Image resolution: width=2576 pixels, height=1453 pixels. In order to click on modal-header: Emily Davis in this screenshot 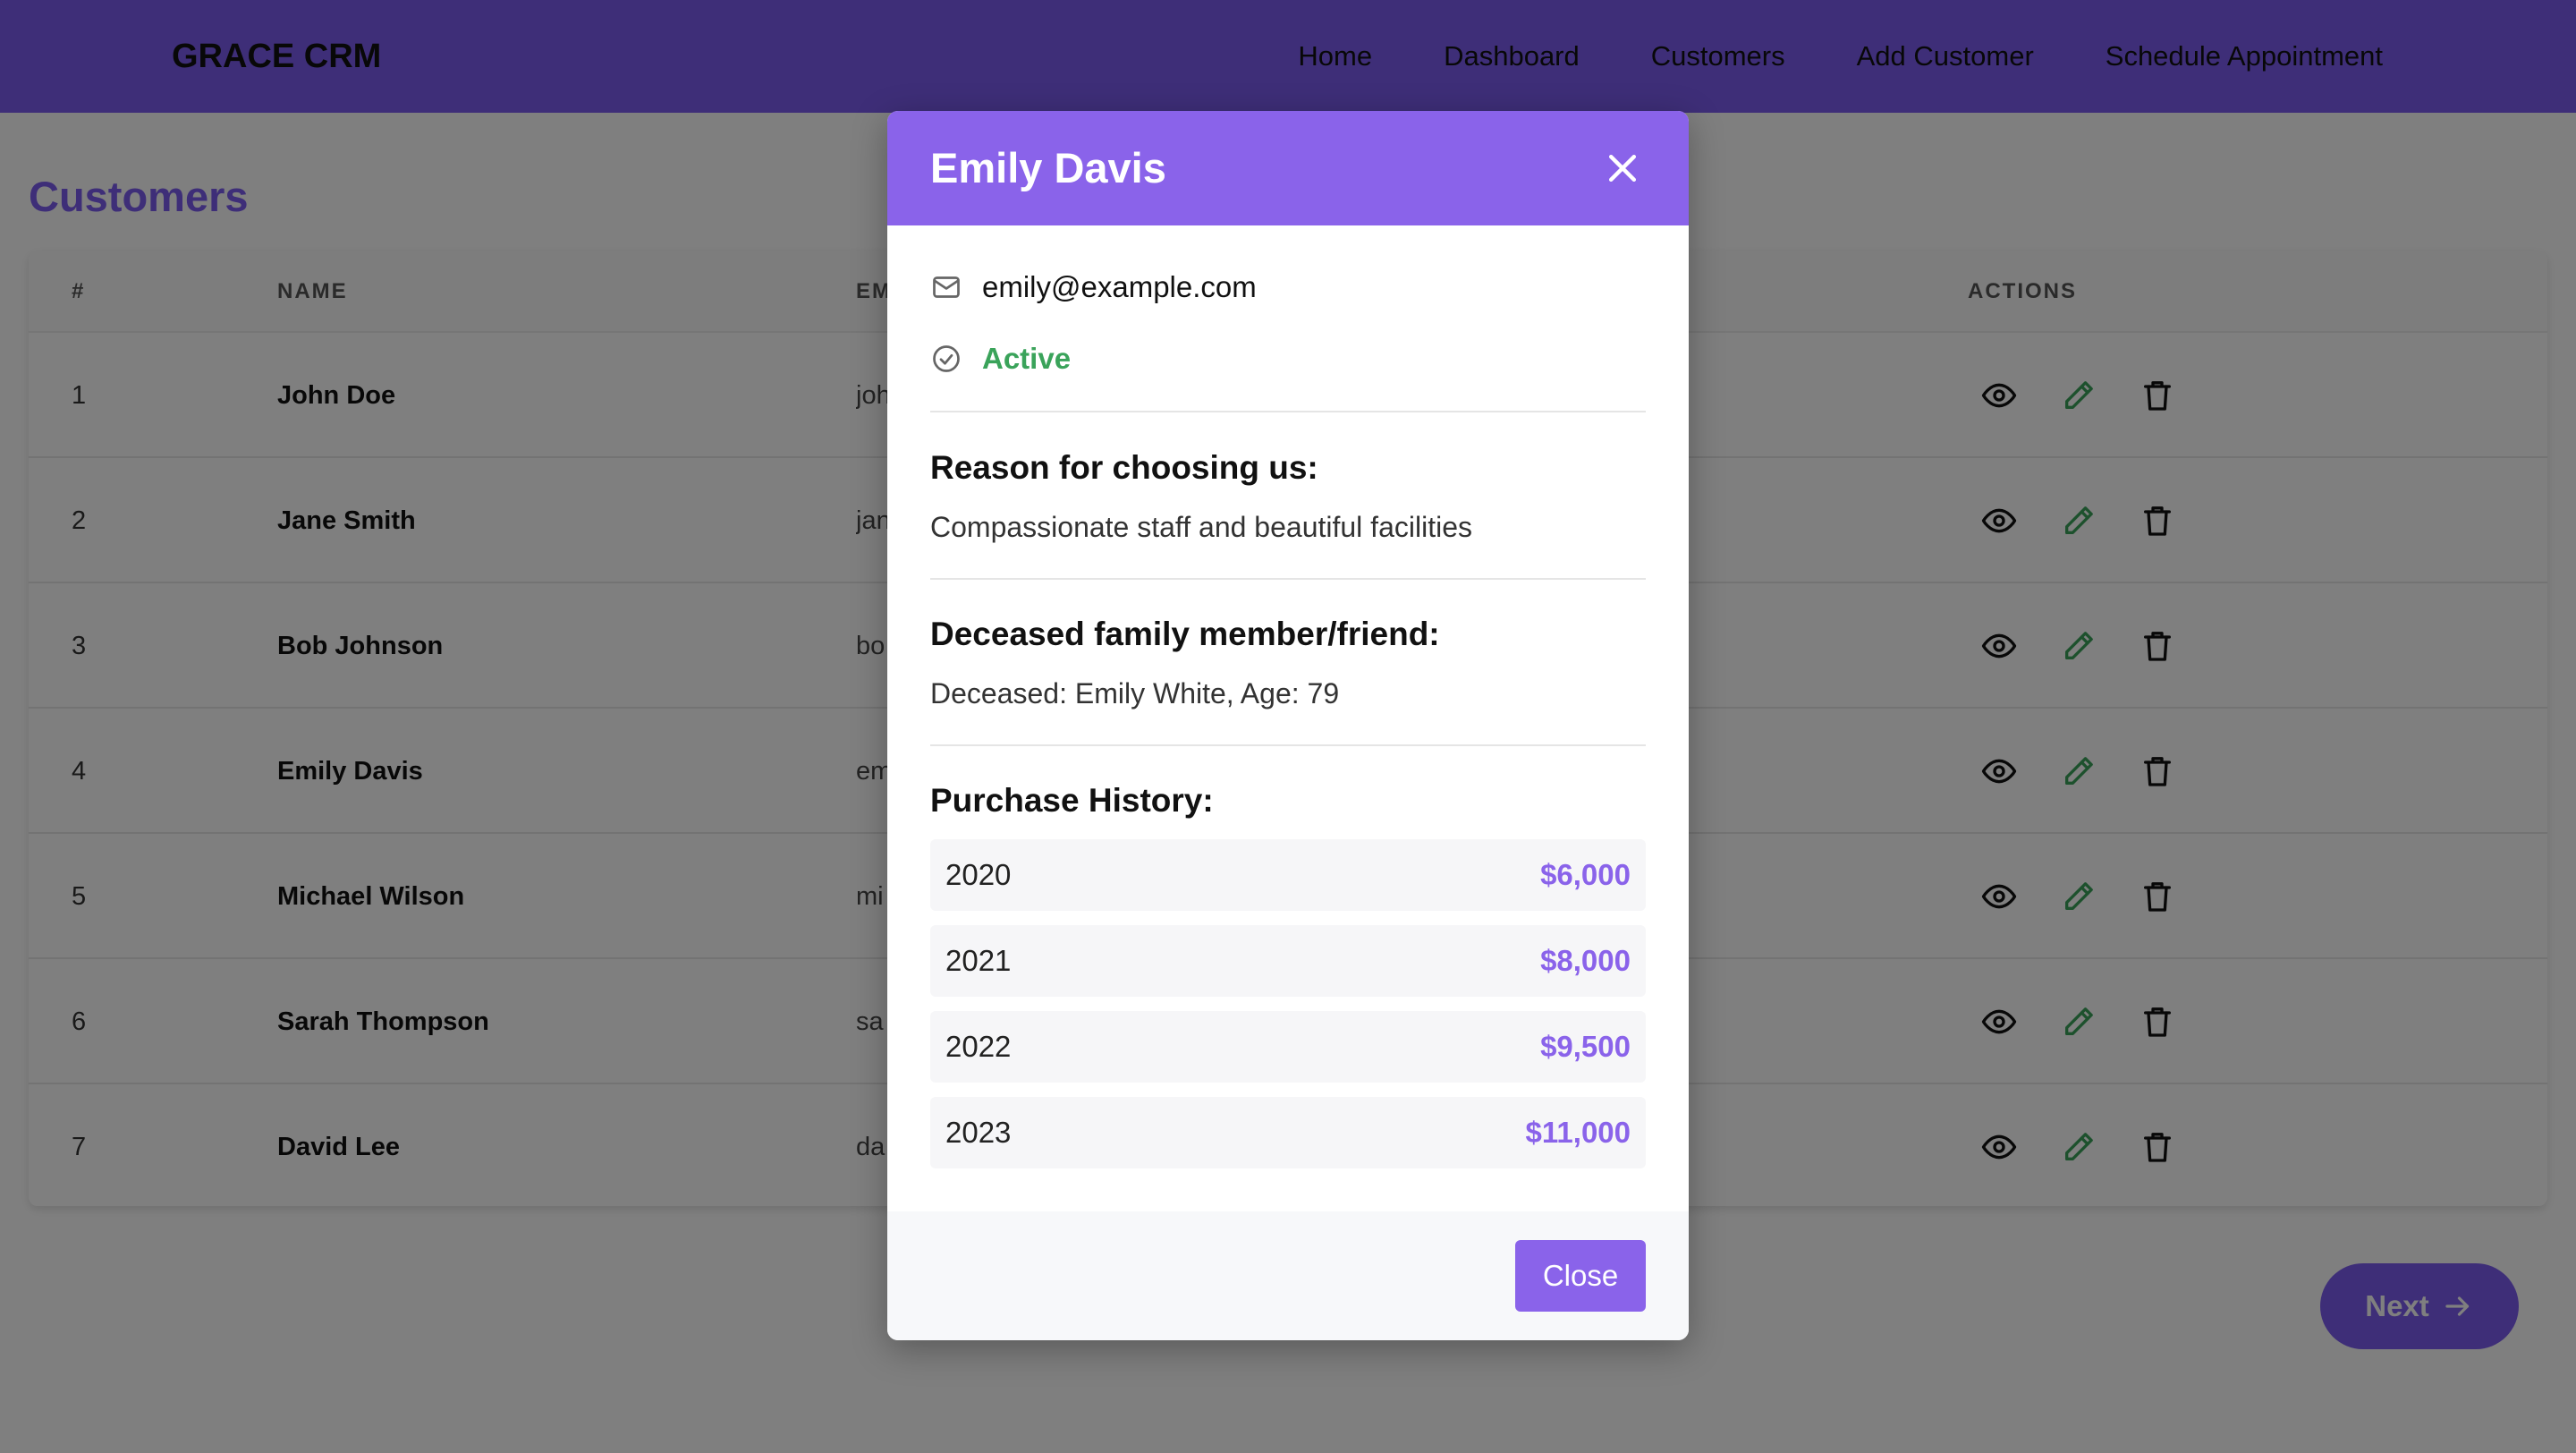, I will do `click(1288, 168)`.